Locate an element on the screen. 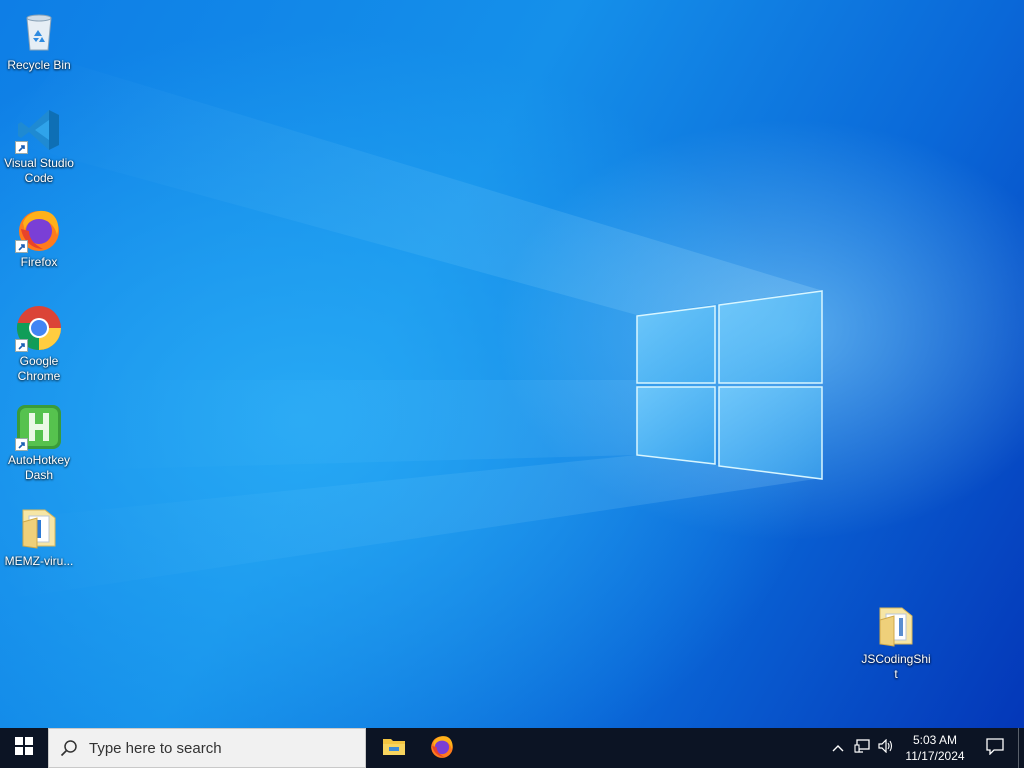 The width and height of the screenshot is (1024, 768). desktop-icon-firefox: Firefox is located at coordinates (39, 237).